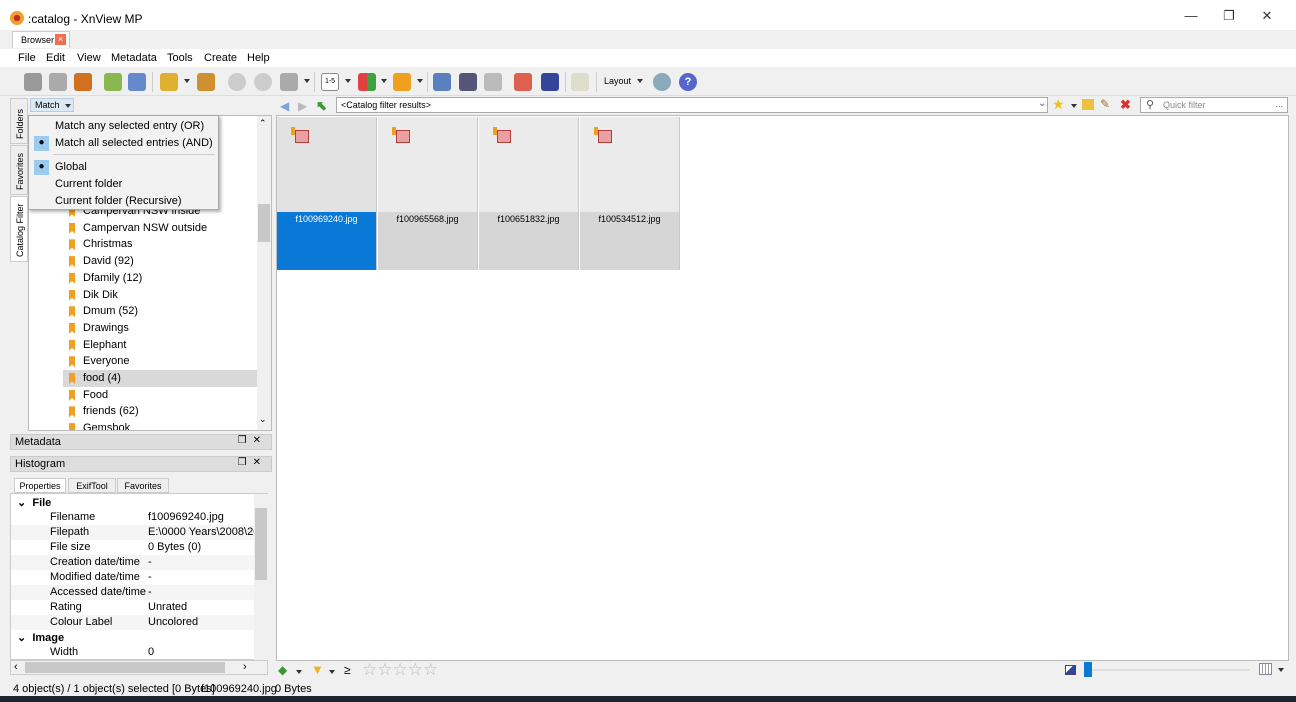 The image size is (1296, 702). I want to click on section-header: ⌄ Image, so click(40, 637).